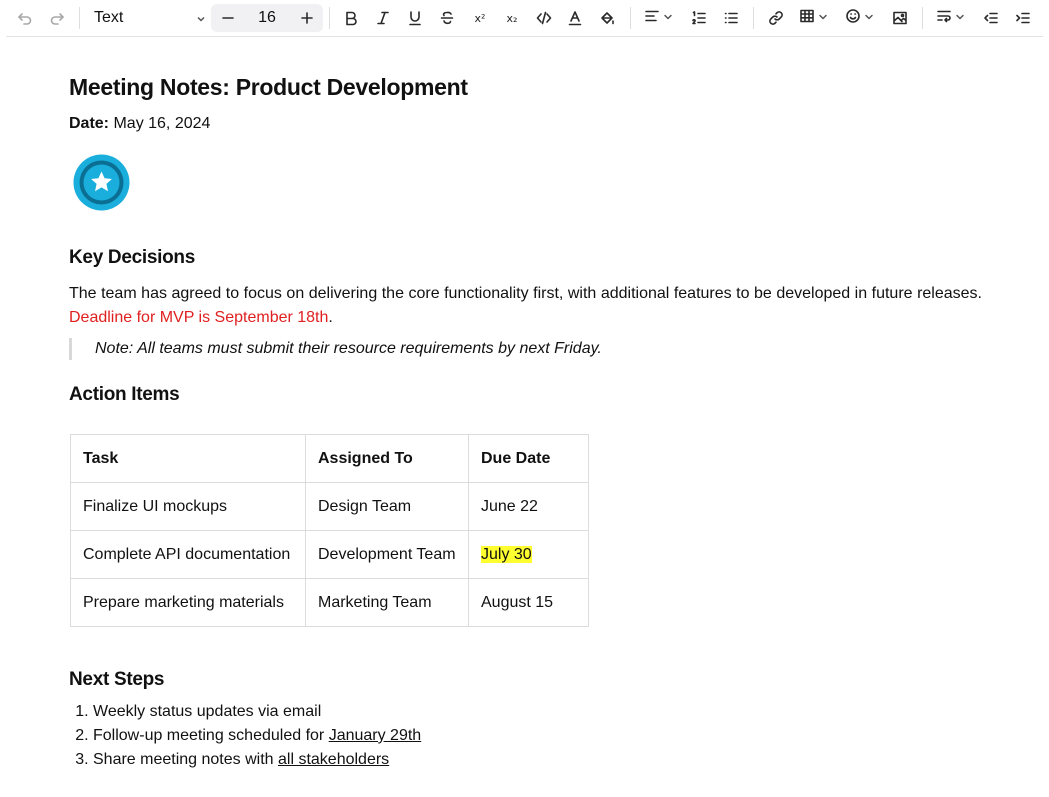 The width and height of the screenshot is (1049, 797). Describe the element at coordinates (447, 18) in the screenshot. I see `strikethrough-icon` at that location.